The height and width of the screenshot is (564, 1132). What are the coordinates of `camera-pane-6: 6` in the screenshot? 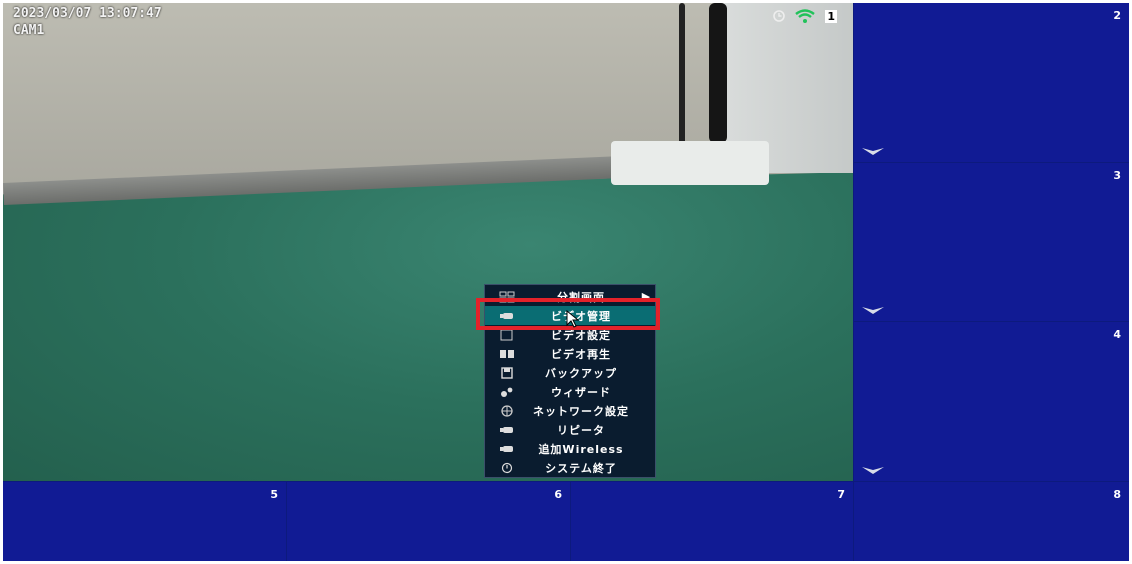 It's located at (428, 521).